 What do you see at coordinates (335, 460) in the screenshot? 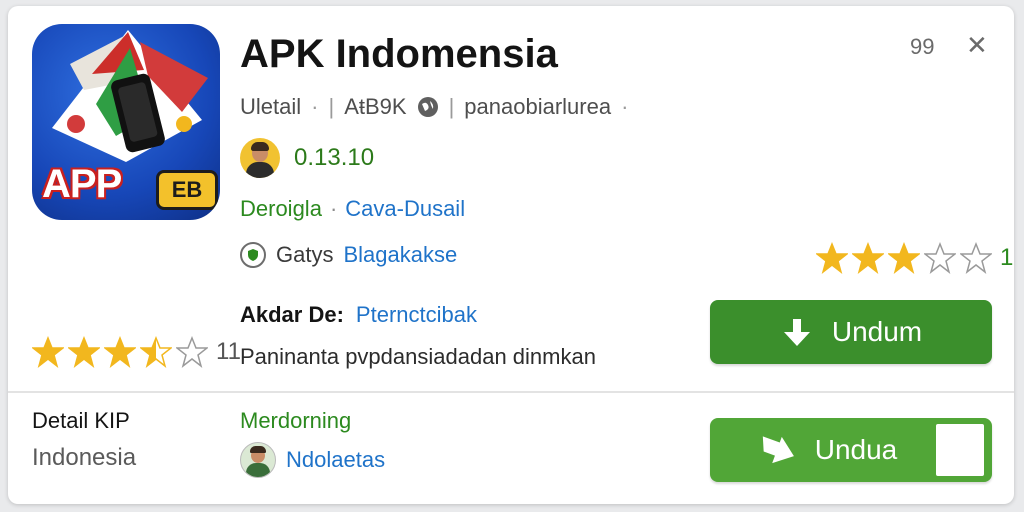
I see `footer-developer-link: Ndolaetas` at bounding box center [335, 460].